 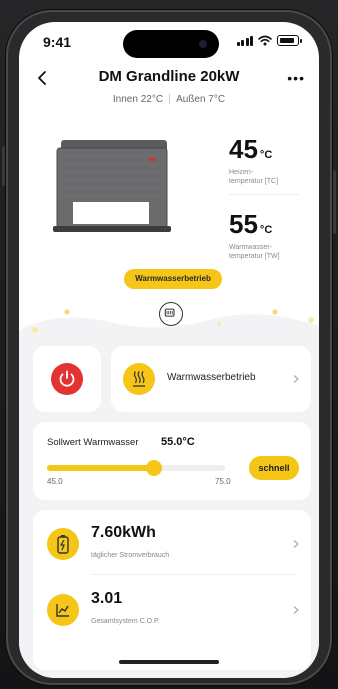 What do you see at coordinates (289, 40) in the screenshot?
I see `battery-icon` at bounding box center [289, 40].